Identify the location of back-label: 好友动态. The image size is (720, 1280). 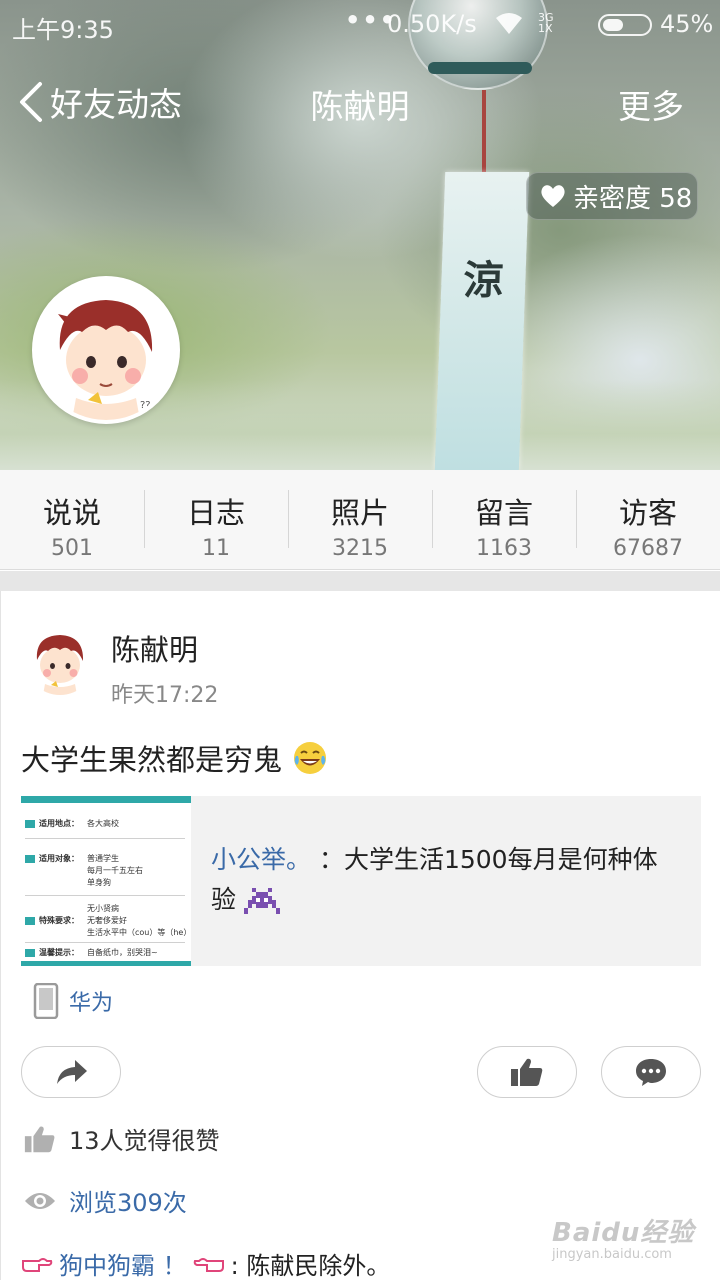
(116, 104).